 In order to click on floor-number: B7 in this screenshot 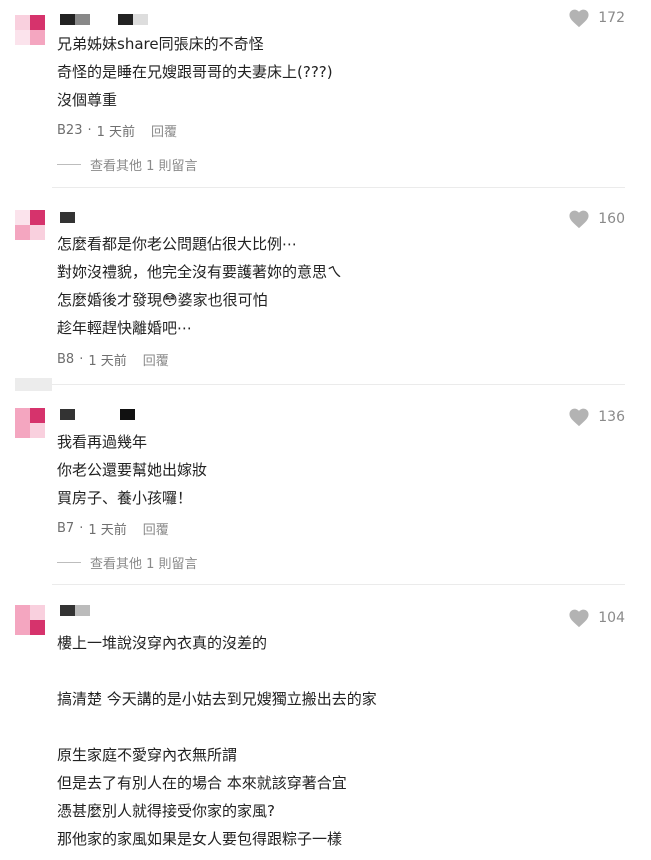, I will do `click(66, 528)`.